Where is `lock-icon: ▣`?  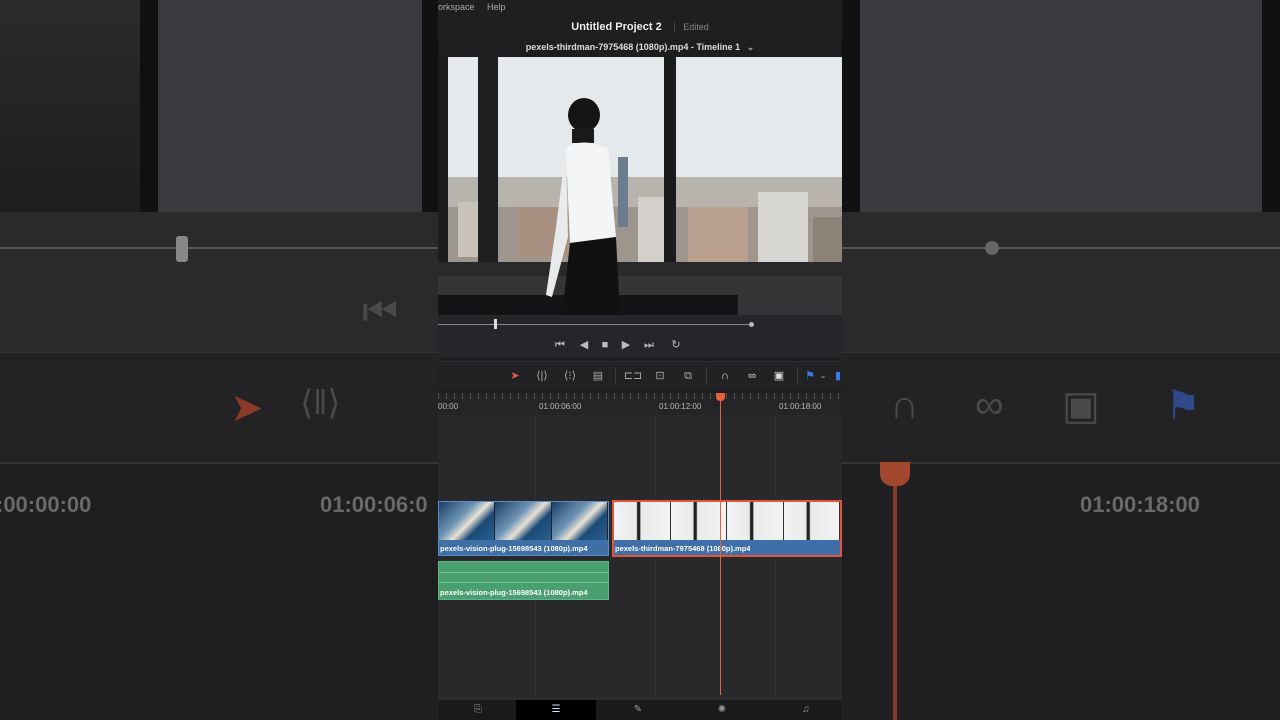
lock-icon: ▣ is located at coordinates (779, 376).